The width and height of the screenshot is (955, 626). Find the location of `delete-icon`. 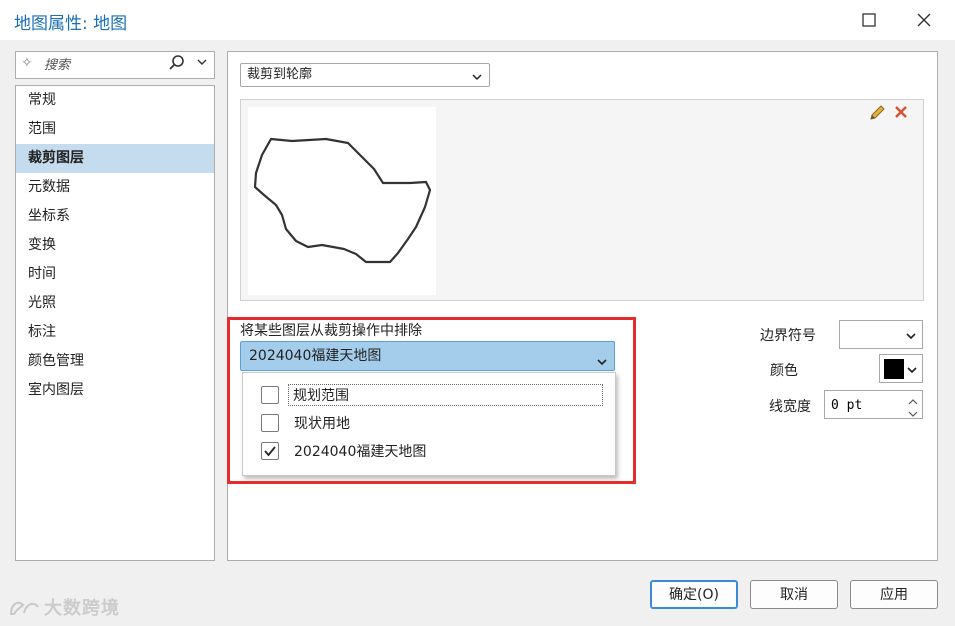

delete-icon is located at coordinates (901, 114).